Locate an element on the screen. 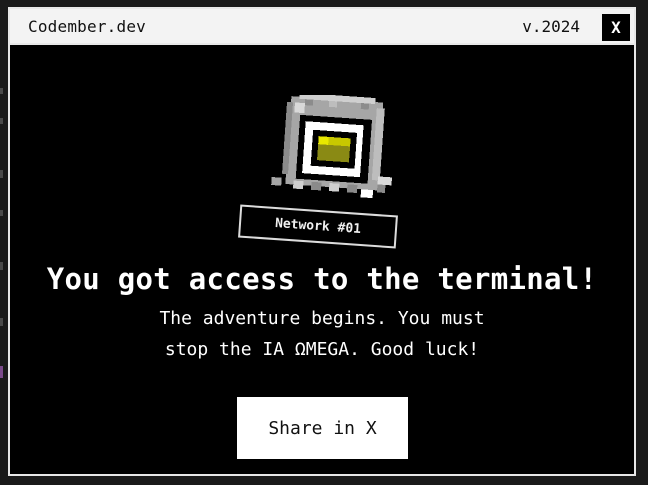 This screenshot has width=648, height=485. version-label: v.2024 is located at coordinates (551, 26).